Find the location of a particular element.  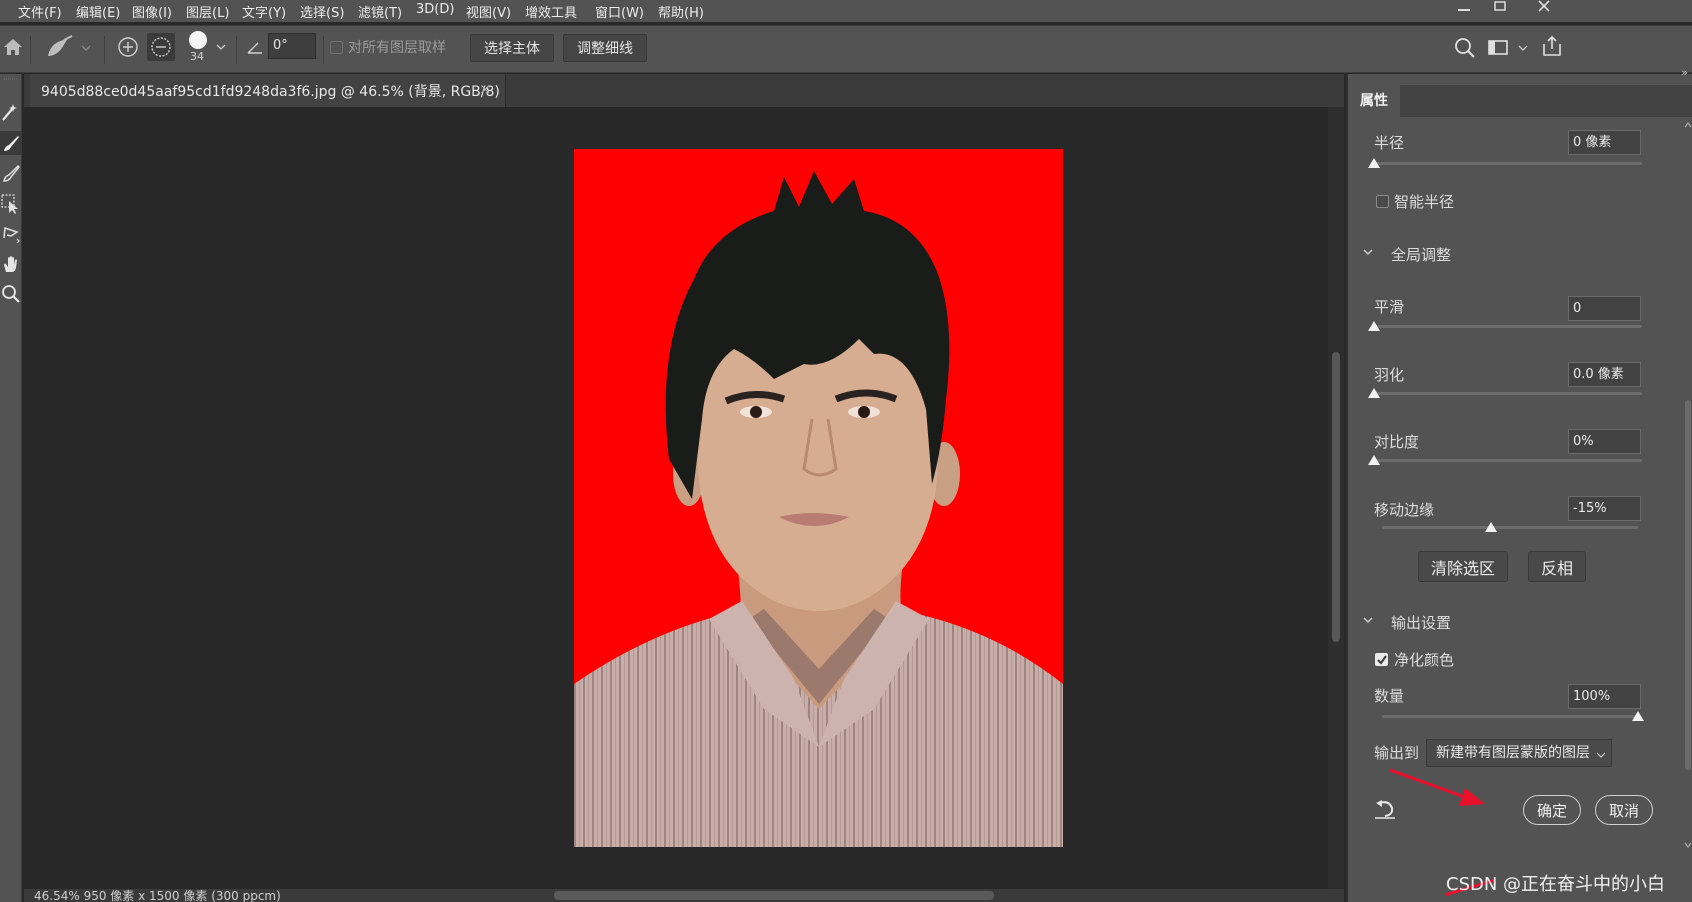

ok-button: 确定 is located at coordinates (1552, 810).